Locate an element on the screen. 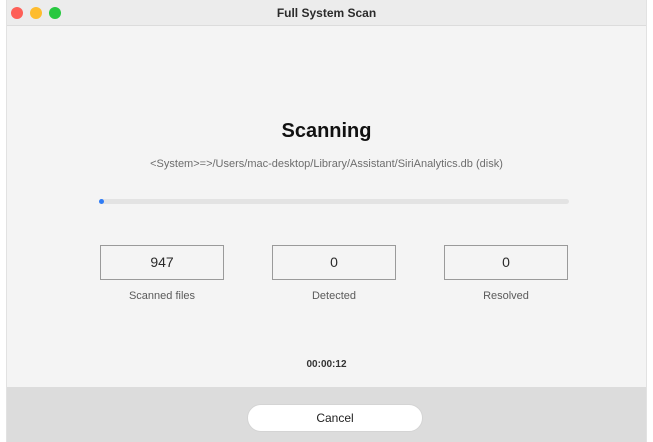 The image size is (653, 442). resolved-count: 0 is located at coordinates (506, 262).